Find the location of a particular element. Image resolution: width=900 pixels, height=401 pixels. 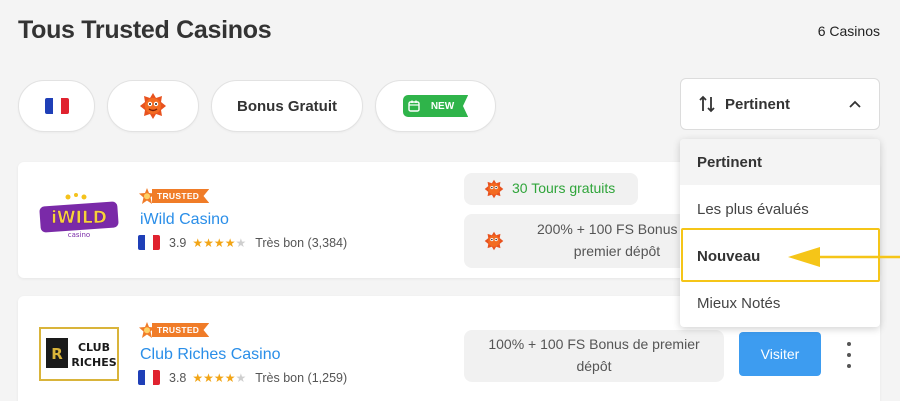

page-title: Tous Trusted Casinos is located at coordinates (145, 30).